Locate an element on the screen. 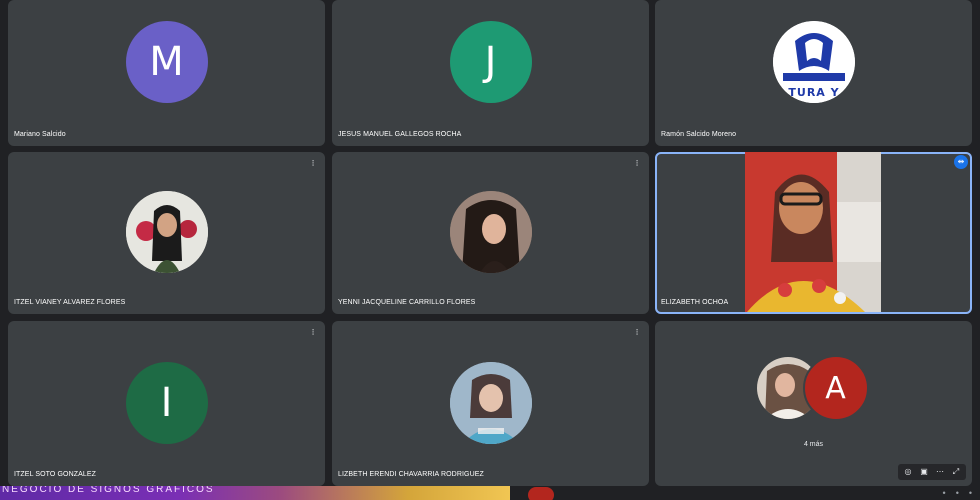 This screenshot has width=980, height=500. participant-name: Mariano Salcido is located at coordinates (40, 134).